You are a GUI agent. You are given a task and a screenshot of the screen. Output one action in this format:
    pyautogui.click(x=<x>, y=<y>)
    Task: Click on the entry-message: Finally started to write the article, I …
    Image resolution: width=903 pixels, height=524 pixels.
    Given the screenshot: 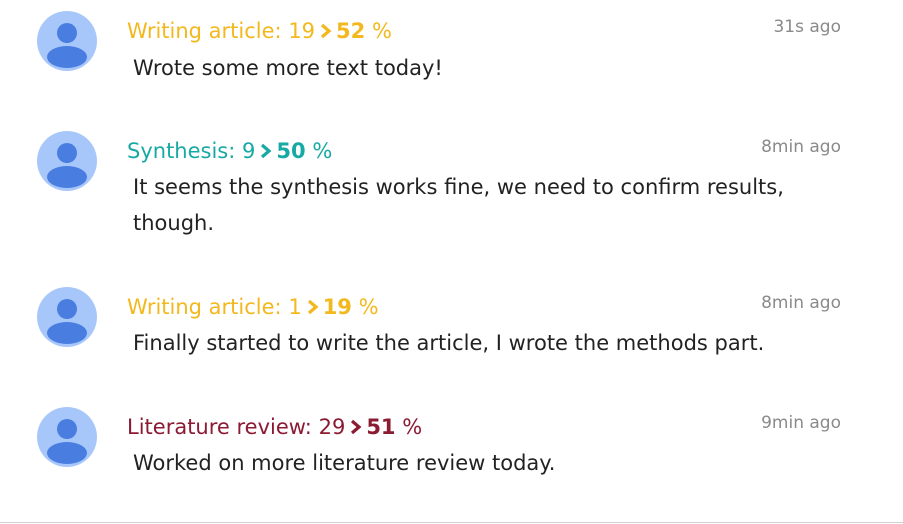 What is the action you would take?
    pyautogui.click(x=449, y=343)
    